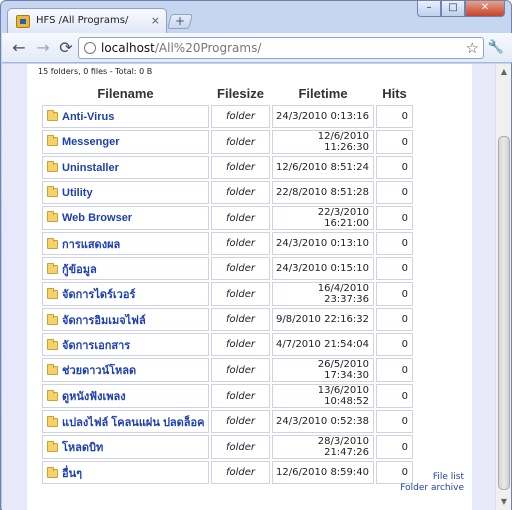 The width and height of the screenshot is (512, 510). Describe the element at coordinates (91, 245) in the screenshot. I see `folder-link: การแสดงผล` at that location.